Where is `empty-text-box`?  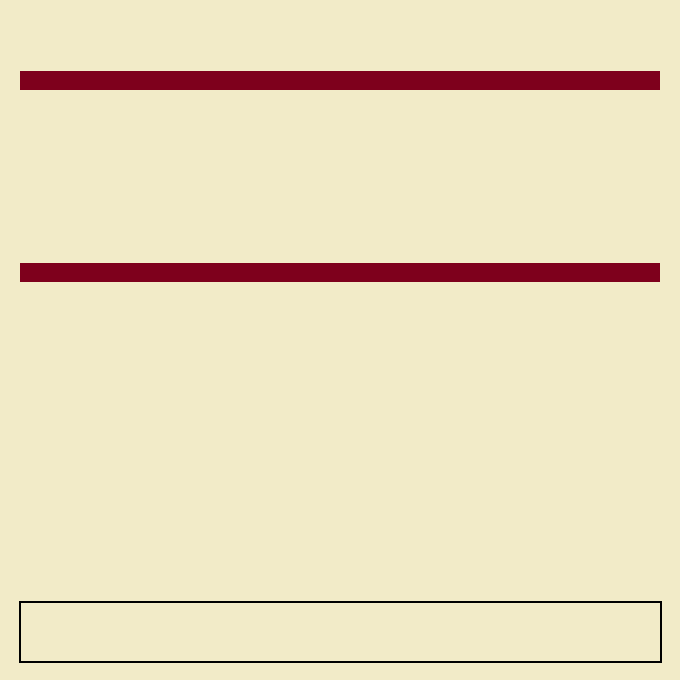
empty-text-box is located at coordinates (340, 632).